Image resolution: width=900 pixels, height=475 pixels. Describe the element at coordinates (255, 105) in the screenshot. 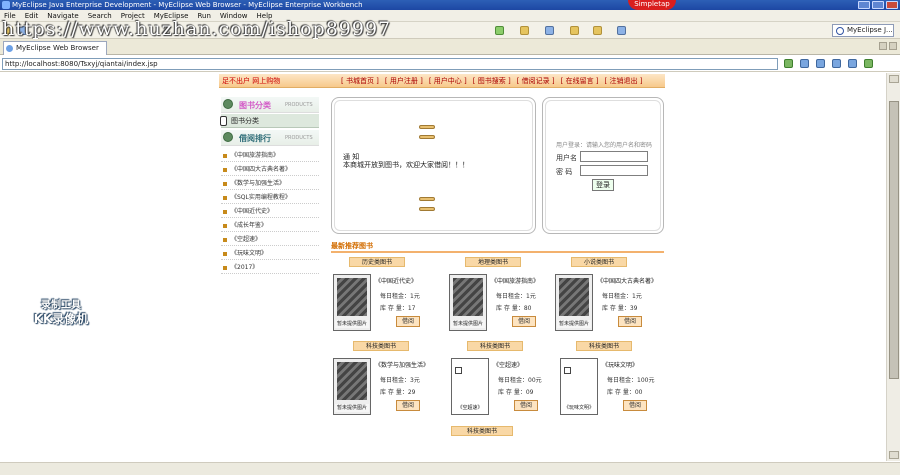

I see `category-title: 图书分类` at that location.